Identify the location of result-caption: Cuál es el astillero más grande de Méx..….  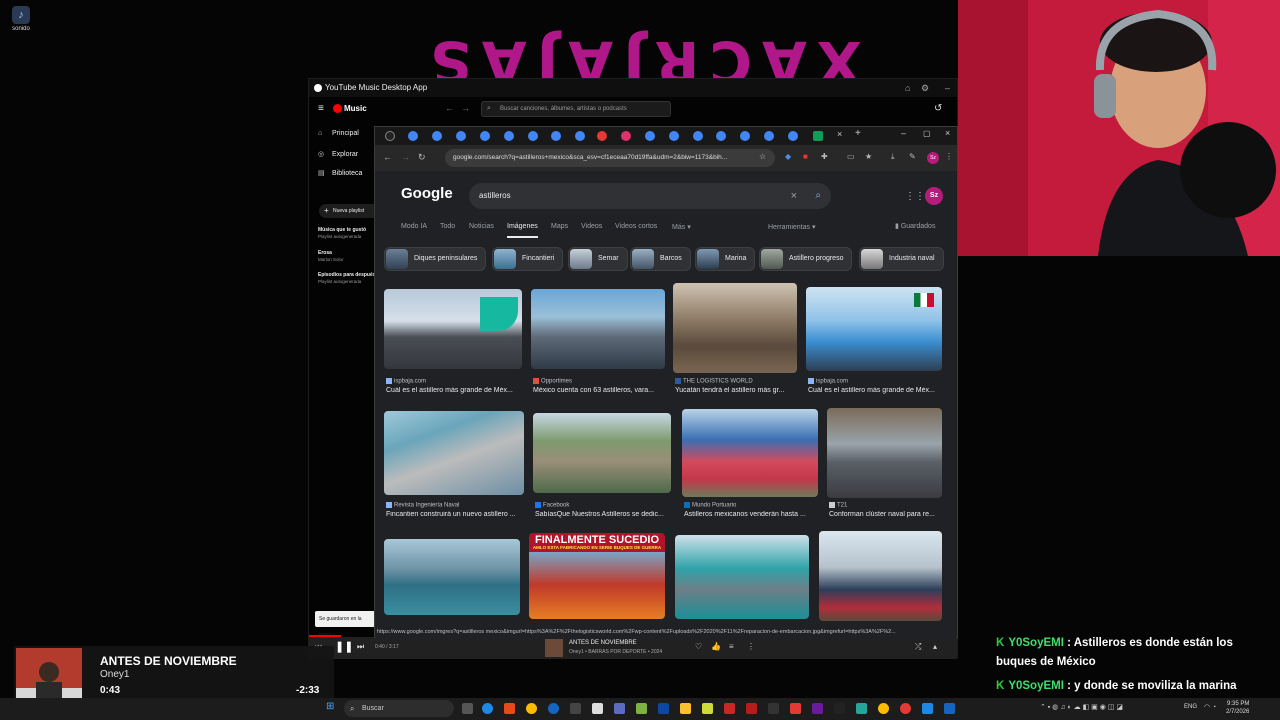
(875, 390).